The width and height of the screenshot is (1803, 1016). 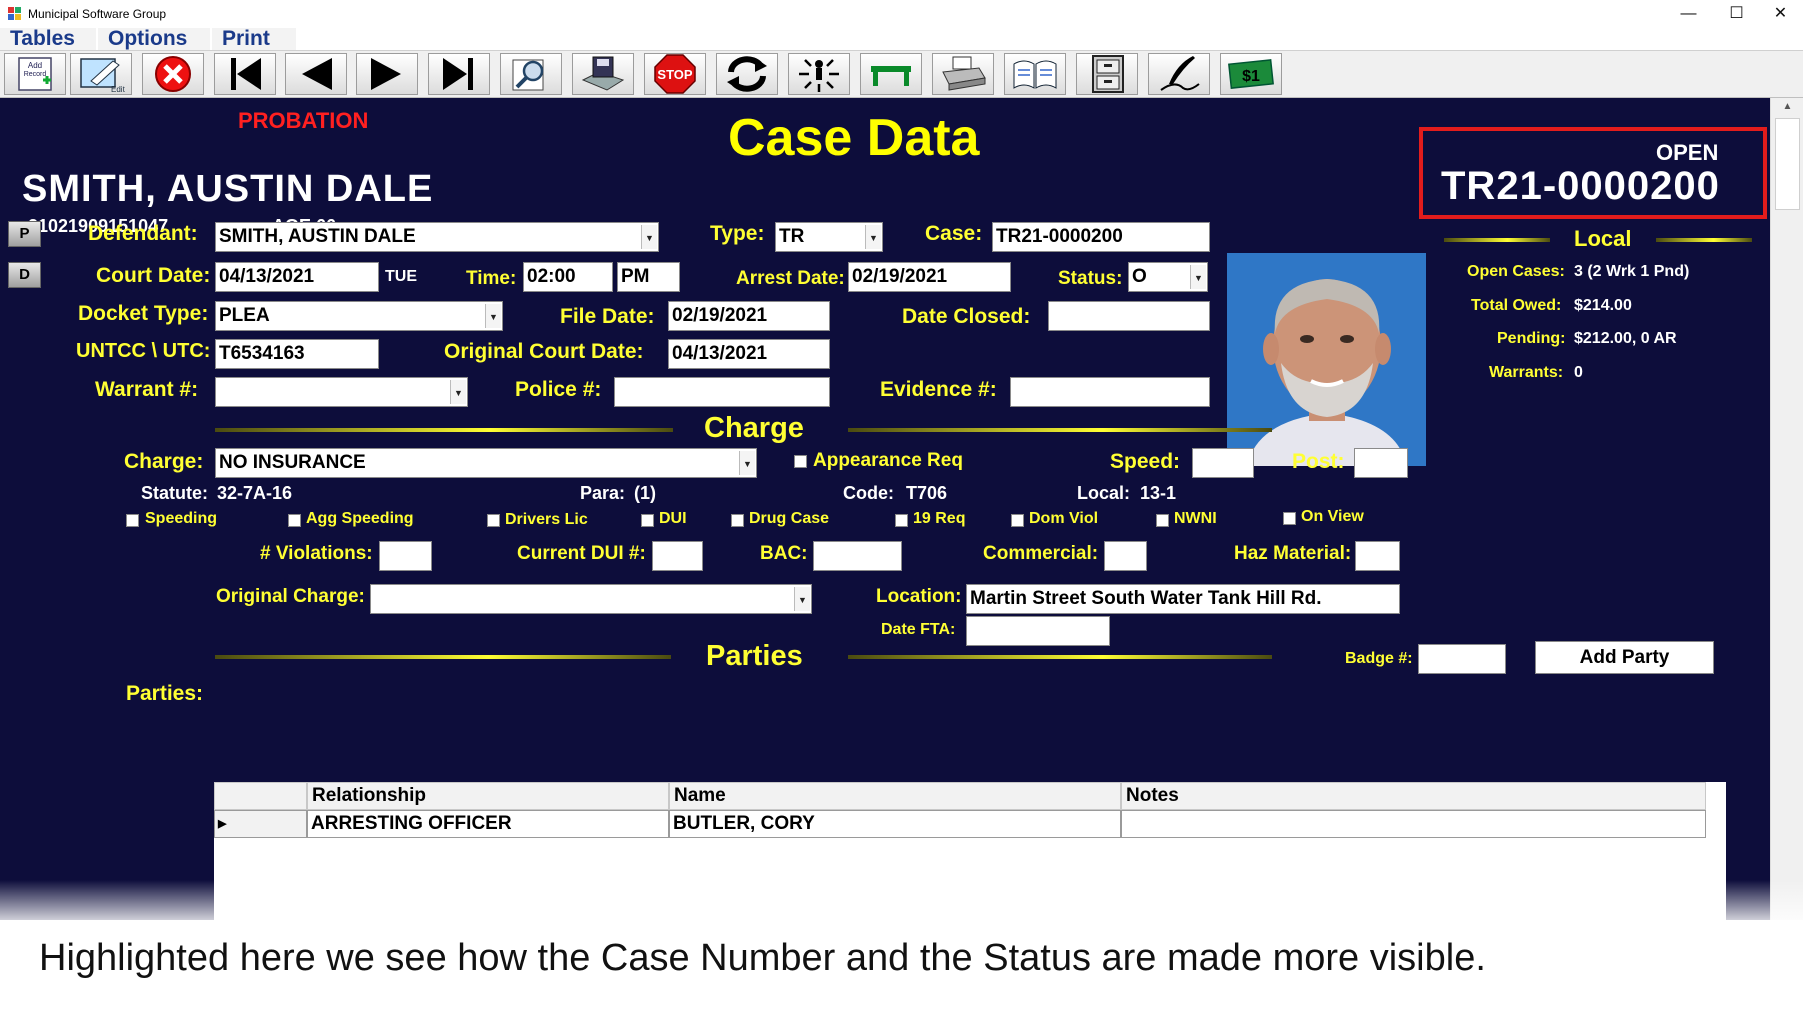 What do you see at coordinates (528, 75) in the screenshot?
I see `search-icon` at bounding box center [528, 75].